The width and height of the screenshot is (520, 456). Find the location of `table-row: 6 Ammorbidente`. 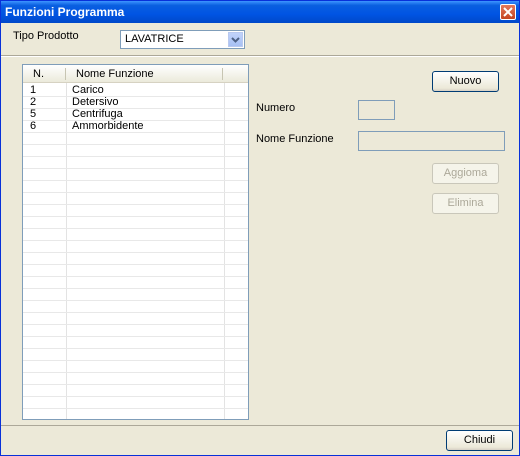

table-row: 6 Ammorbidente is located at coordinates (135, 127).